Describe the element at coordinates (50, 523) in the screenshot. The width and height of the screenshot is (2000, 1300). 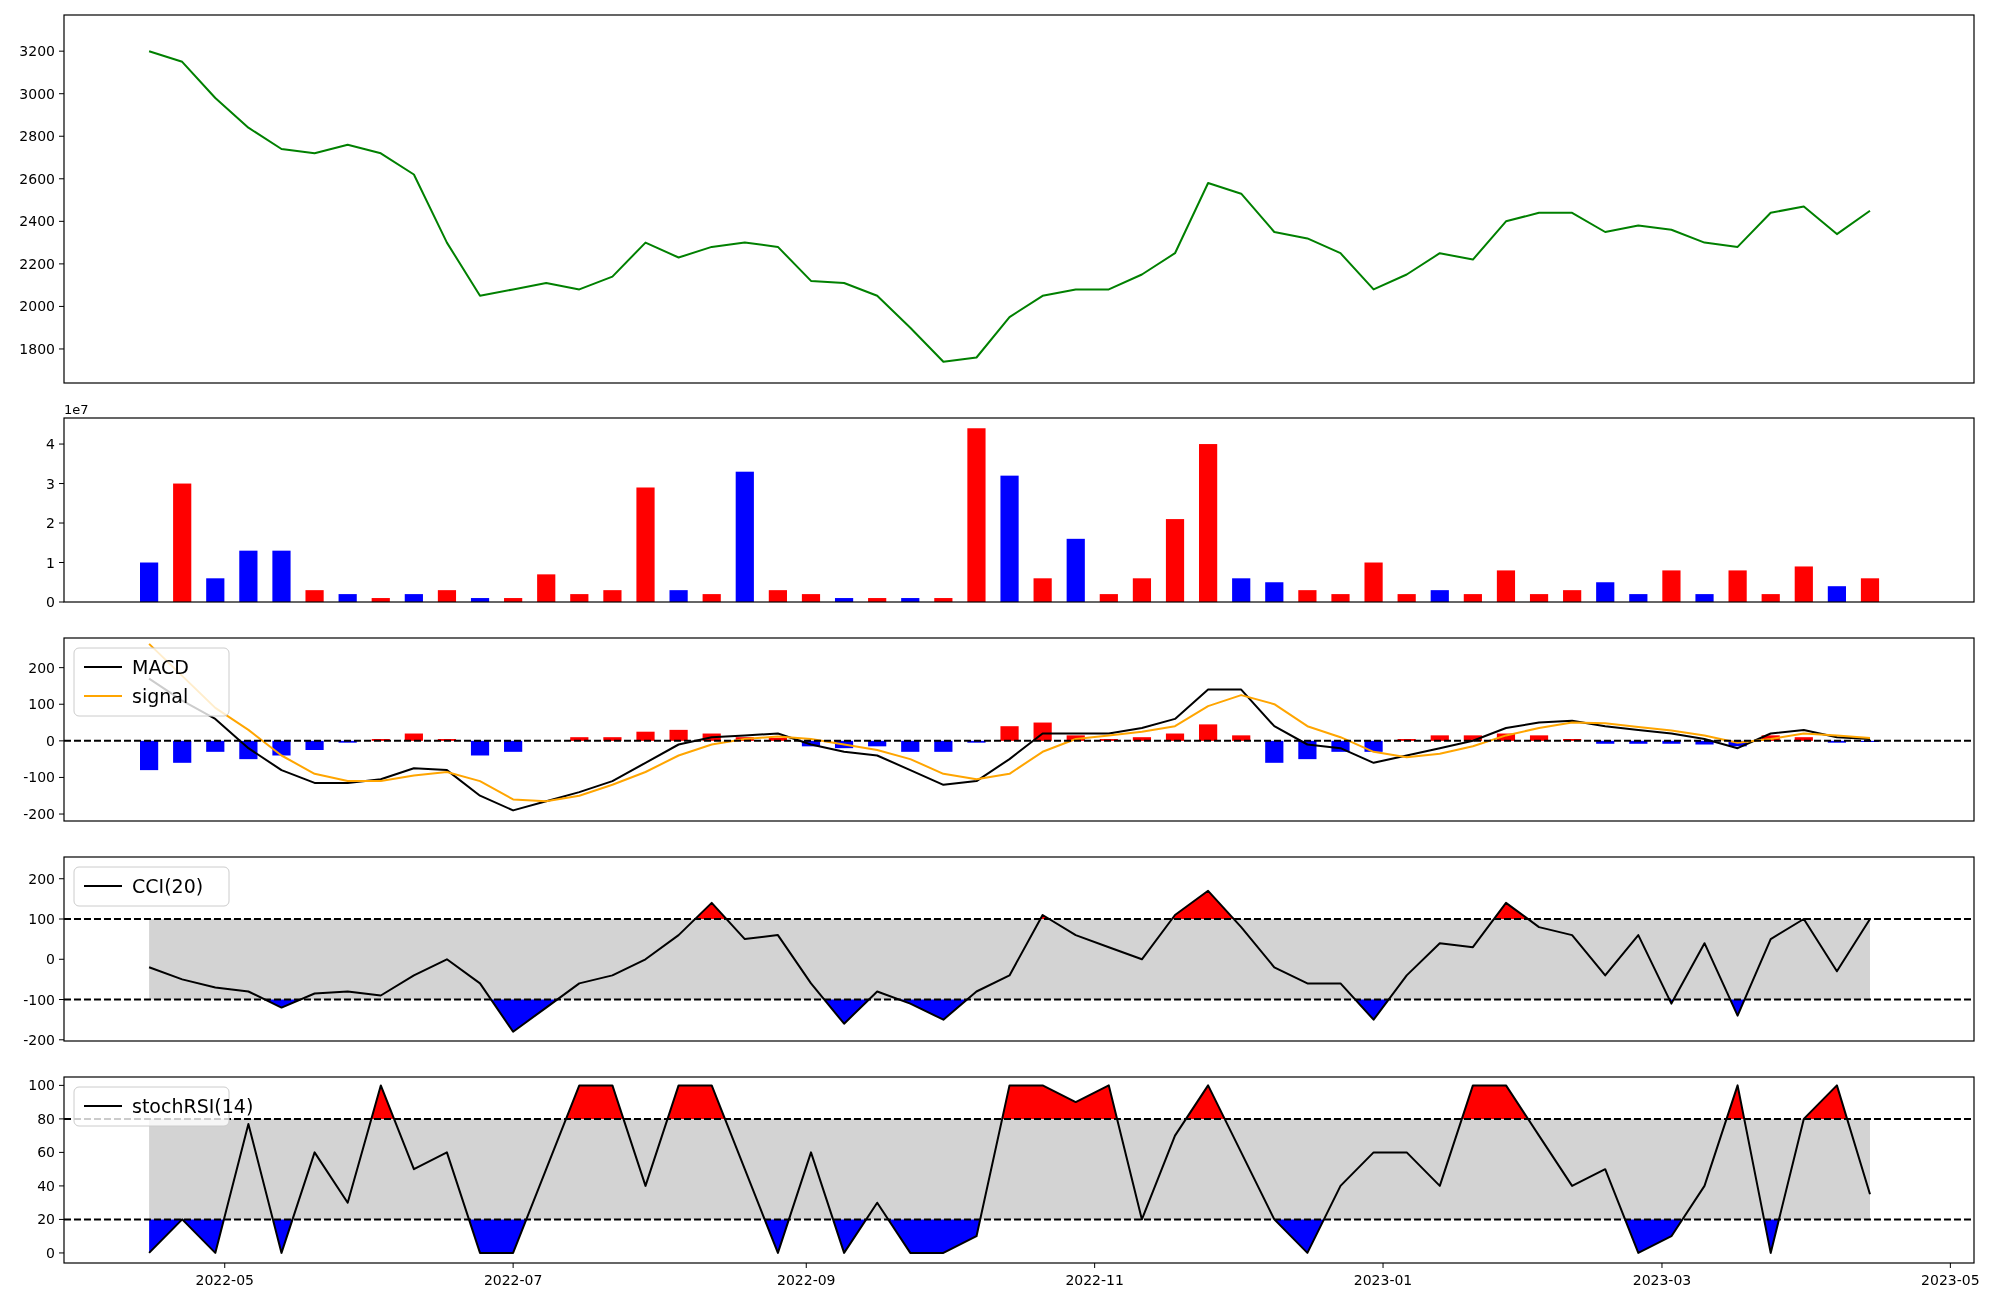
I see `y-tick-label: 2` at that location.